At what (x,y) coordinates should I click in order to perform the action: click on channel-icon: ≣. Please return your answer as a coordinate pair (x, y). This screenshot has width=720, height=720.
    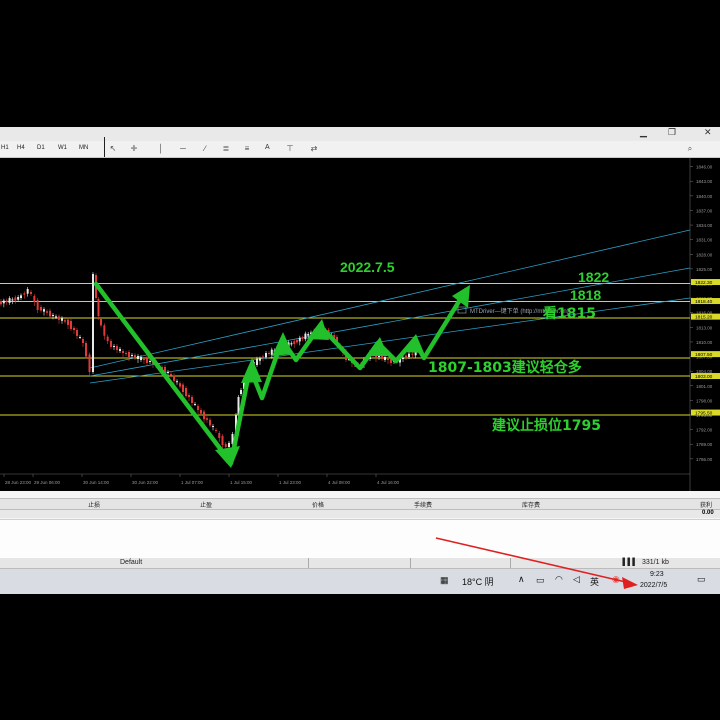
    Looking at the image, I should click on (226, 148).